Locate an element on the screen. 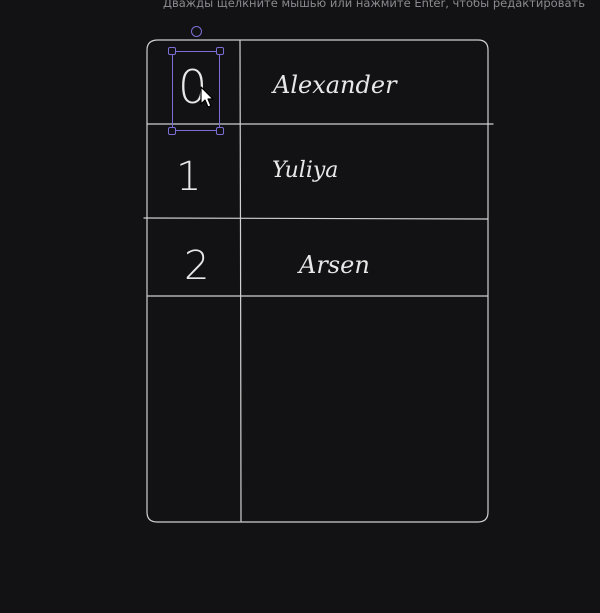  resize-handle-bottom-right is located at coordinates (220, 131).